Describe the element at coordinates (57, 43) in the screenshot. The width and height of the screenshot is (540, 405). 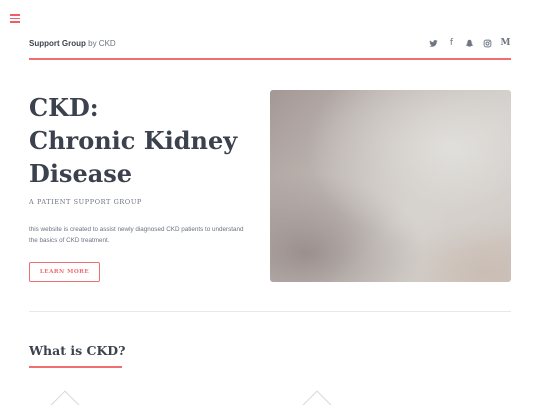
I see `brand-name: Support Group` at that location.